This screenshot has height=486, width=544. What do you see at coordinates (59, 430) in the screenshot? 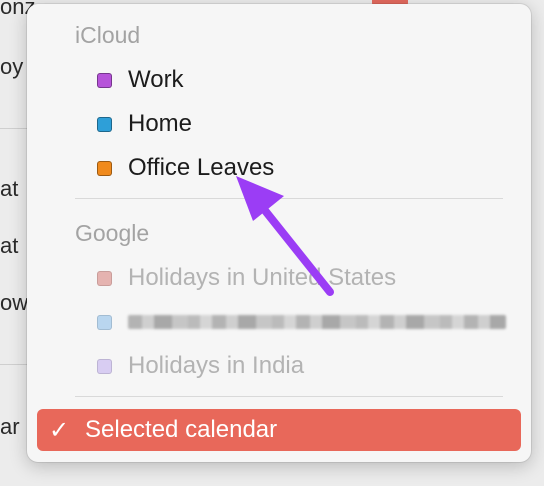
I see `checkmark-icon: ✓` at bounding box center [59, 430].